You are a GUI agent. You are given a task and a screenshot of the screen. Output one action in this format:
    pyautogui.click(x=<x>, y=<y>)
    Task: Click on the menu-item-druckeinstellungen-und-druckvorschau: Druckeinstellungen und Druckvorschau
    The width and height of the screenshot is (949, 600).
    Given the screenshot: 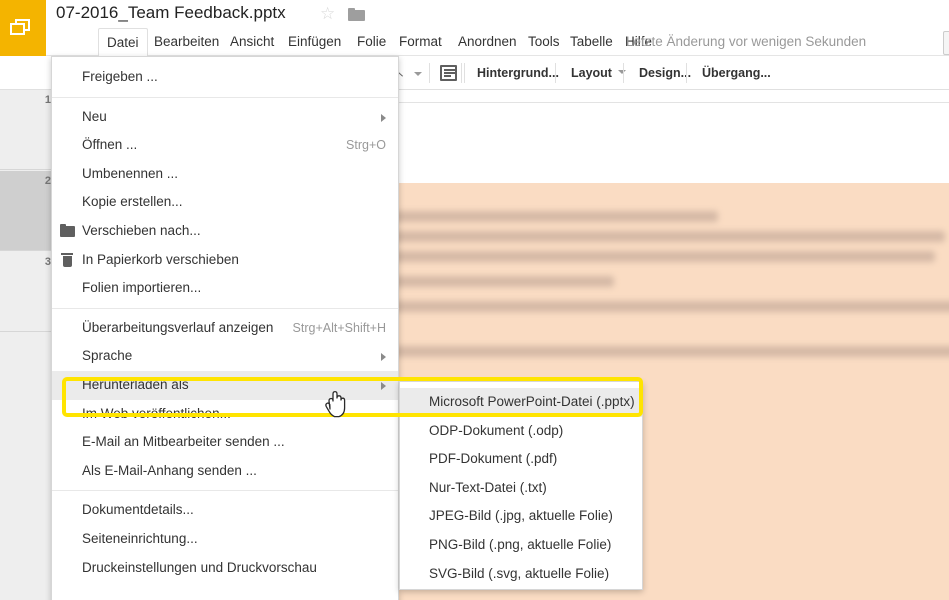 What is the action you would take?
    pyautogui.click(x=225, y=568)
    